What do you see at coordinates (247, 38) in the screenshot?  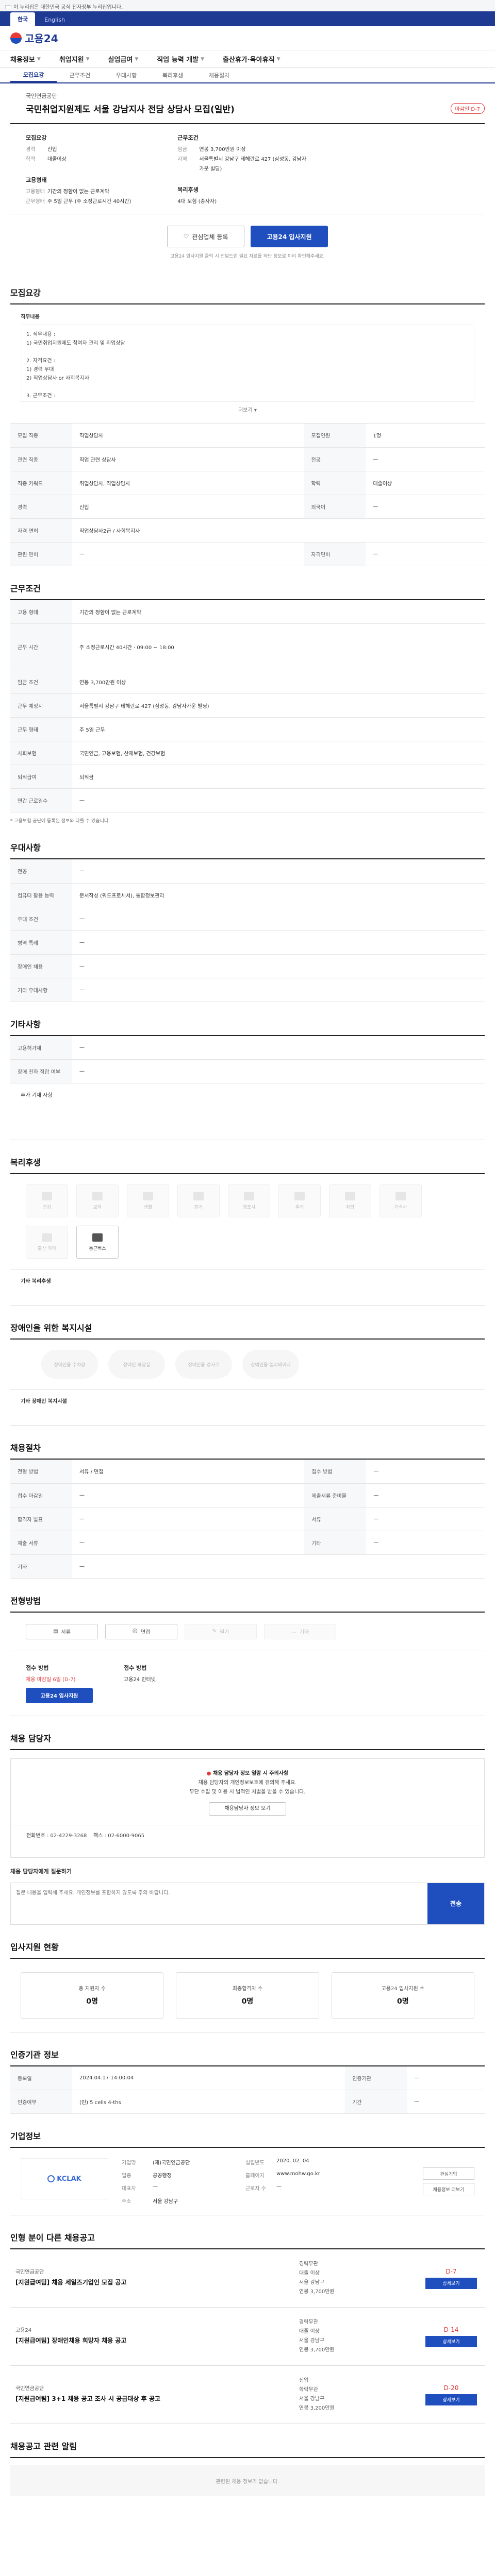 I see `header: 고용24` at bounding box center [247, 38].